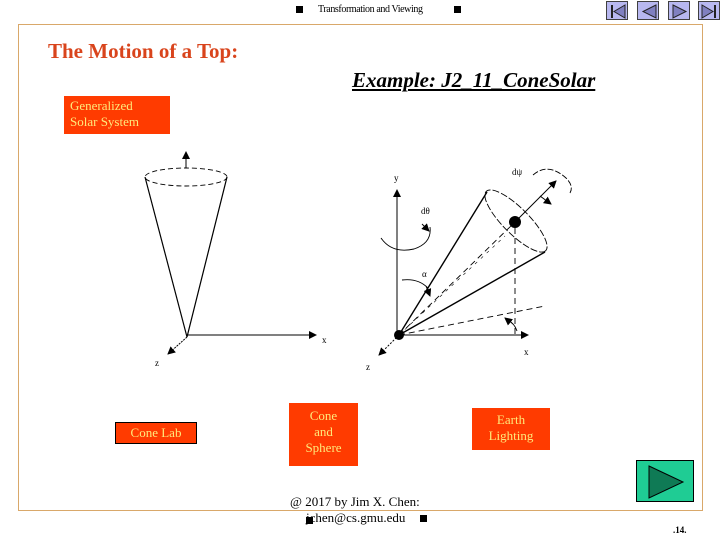 Image resolution: width=720 pixels, height=540 pixels. What do you see at coordinates (424, 274) in the screenshot?
I see `alpha-label: α` at bounding box center [424, 274].